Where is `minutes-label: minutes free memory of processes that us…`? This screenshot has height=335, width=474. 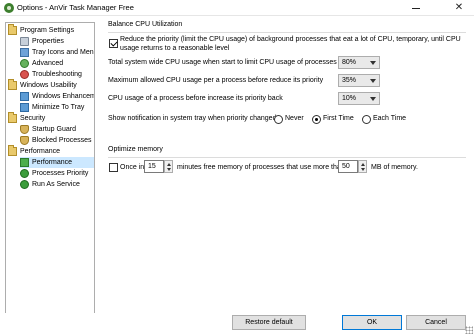
minutes-label: minutes free memory of processes that us… is located at coordinates (261, 167).